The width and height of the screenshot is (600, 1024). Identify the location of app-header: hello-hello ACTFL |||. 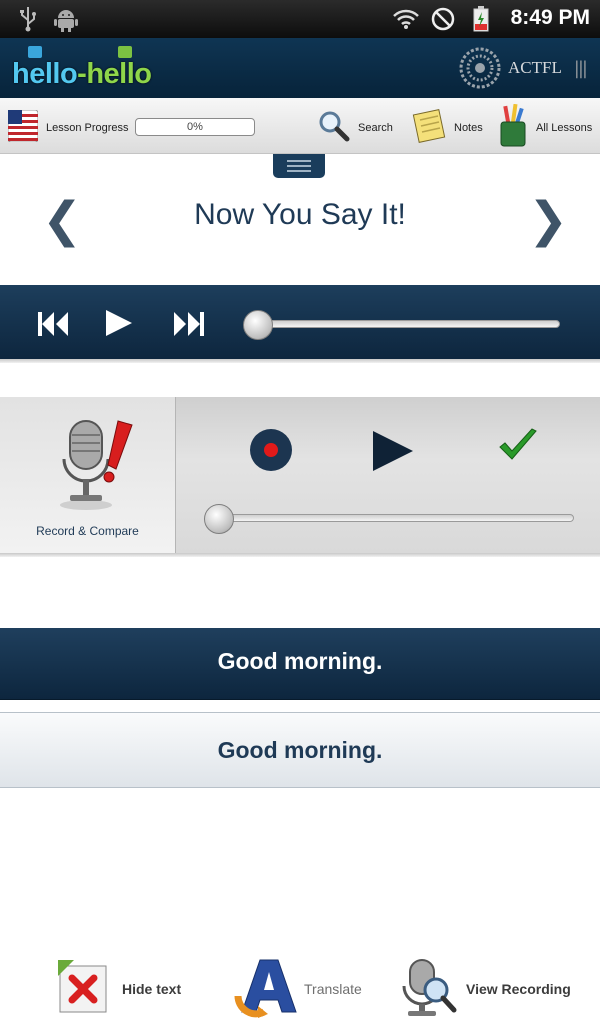
(300, 68).